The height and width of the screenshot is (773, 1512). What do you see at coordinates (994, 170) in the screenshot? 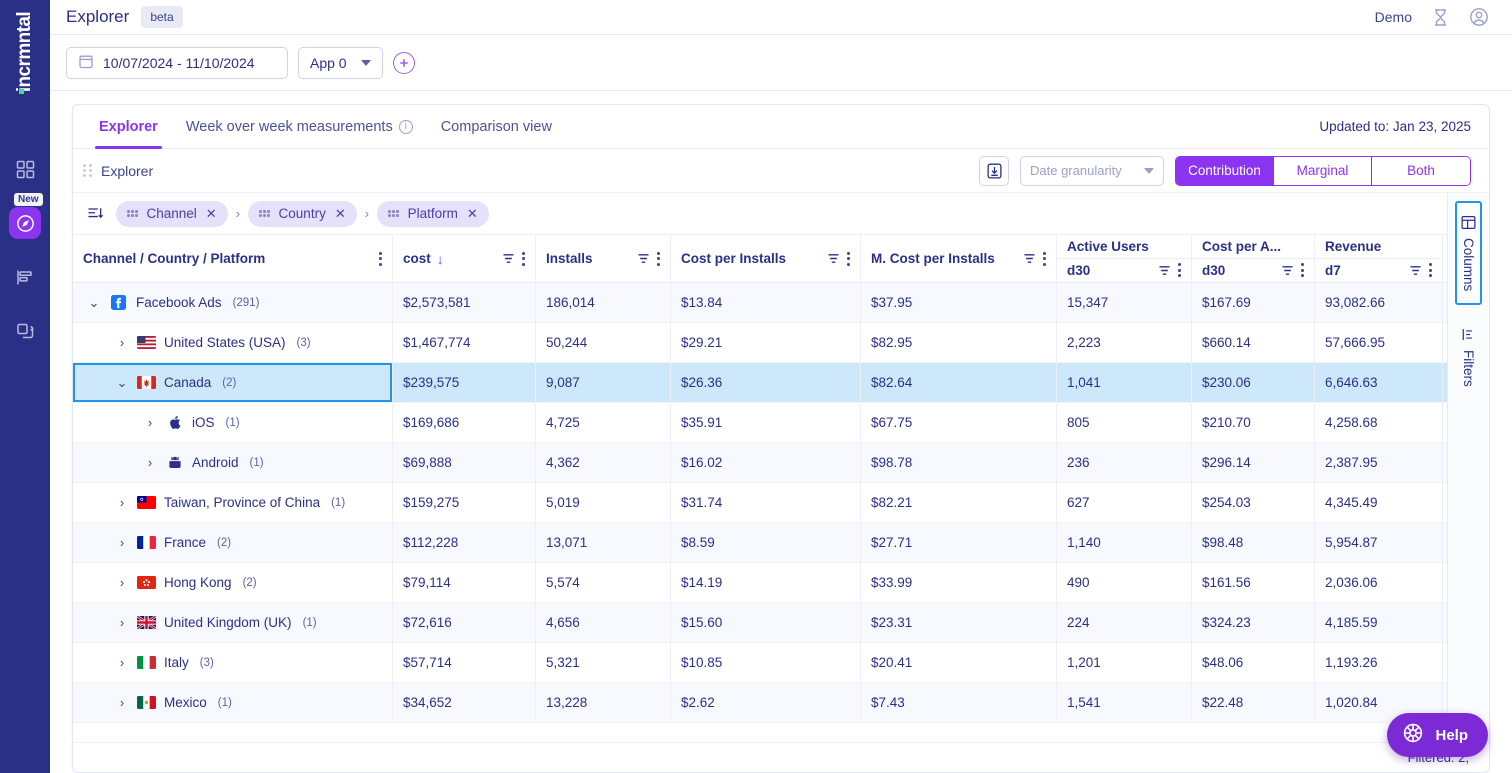
I see `download-icon` at bounding box center [994, 170].